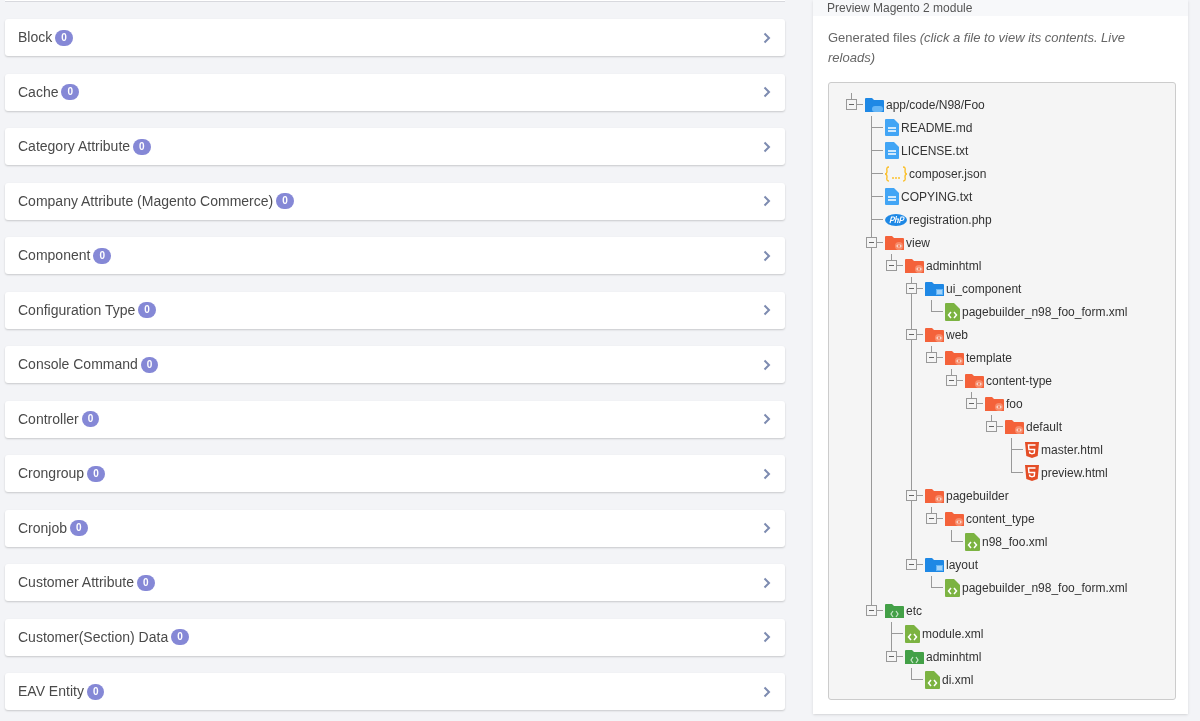 The height and width of the screenshot is (721, 1200). Describe the element at coordinates (146, 201) in the screenshot. I see `item-label: Company Attribute (Magento Commerce)` at that location.